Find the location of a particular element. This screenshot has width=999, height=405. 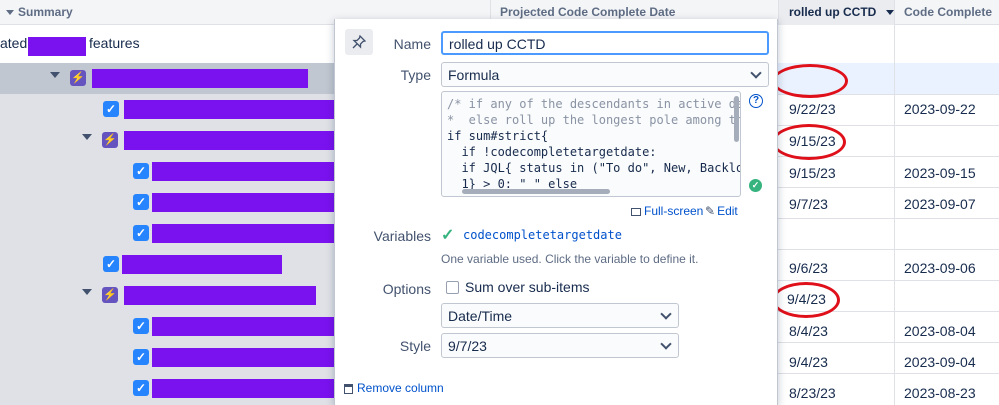

sum-over-subitems-checkbox is located at coordinates (452, 287).